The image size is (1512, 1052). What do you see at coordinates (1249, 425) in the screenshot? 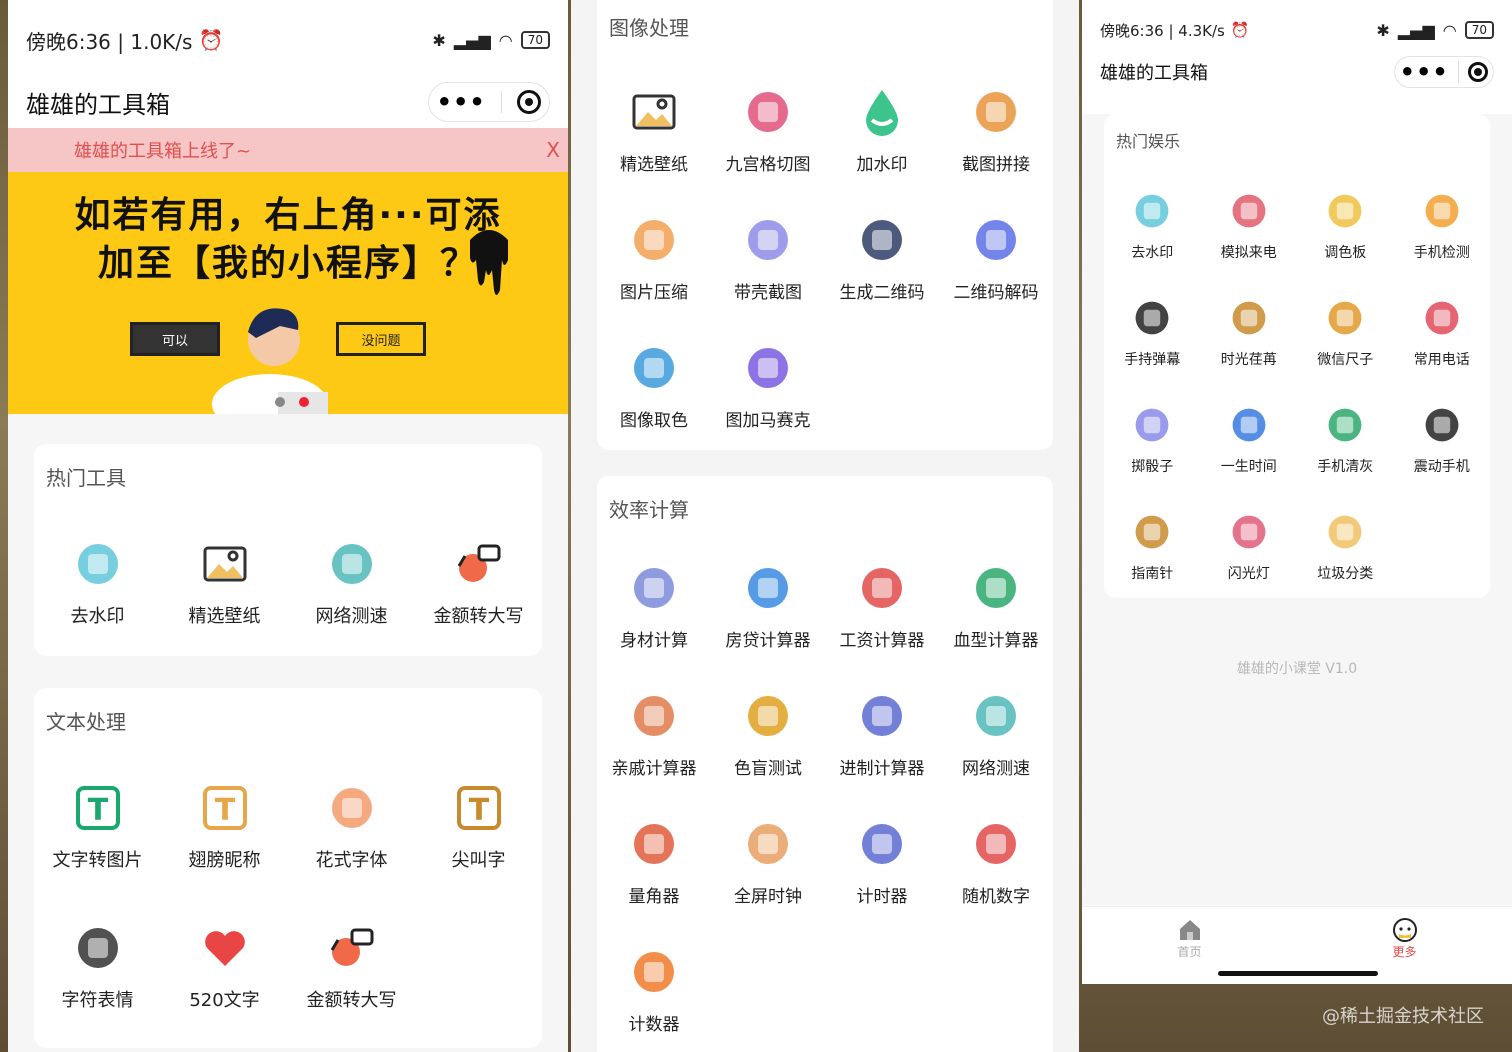
I see `hourglass-icon-shape` at bounding box center [1249, 425].